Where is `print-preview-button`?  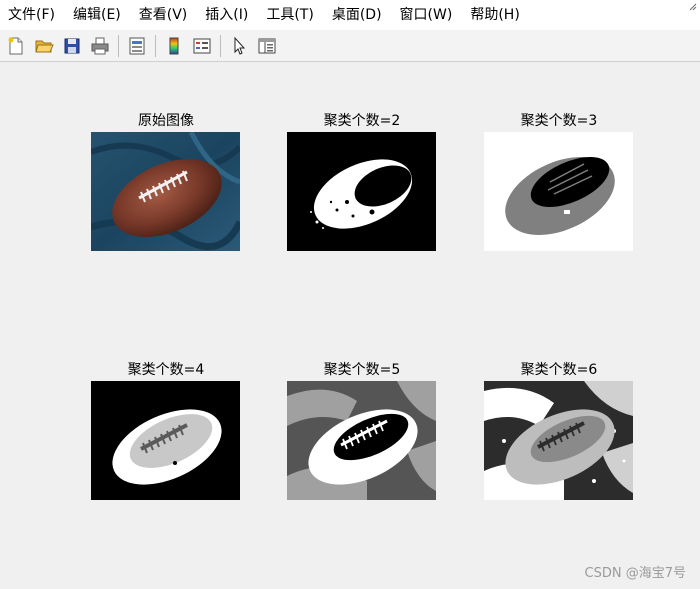 print-preview-button is located at coordinates (137, 46).